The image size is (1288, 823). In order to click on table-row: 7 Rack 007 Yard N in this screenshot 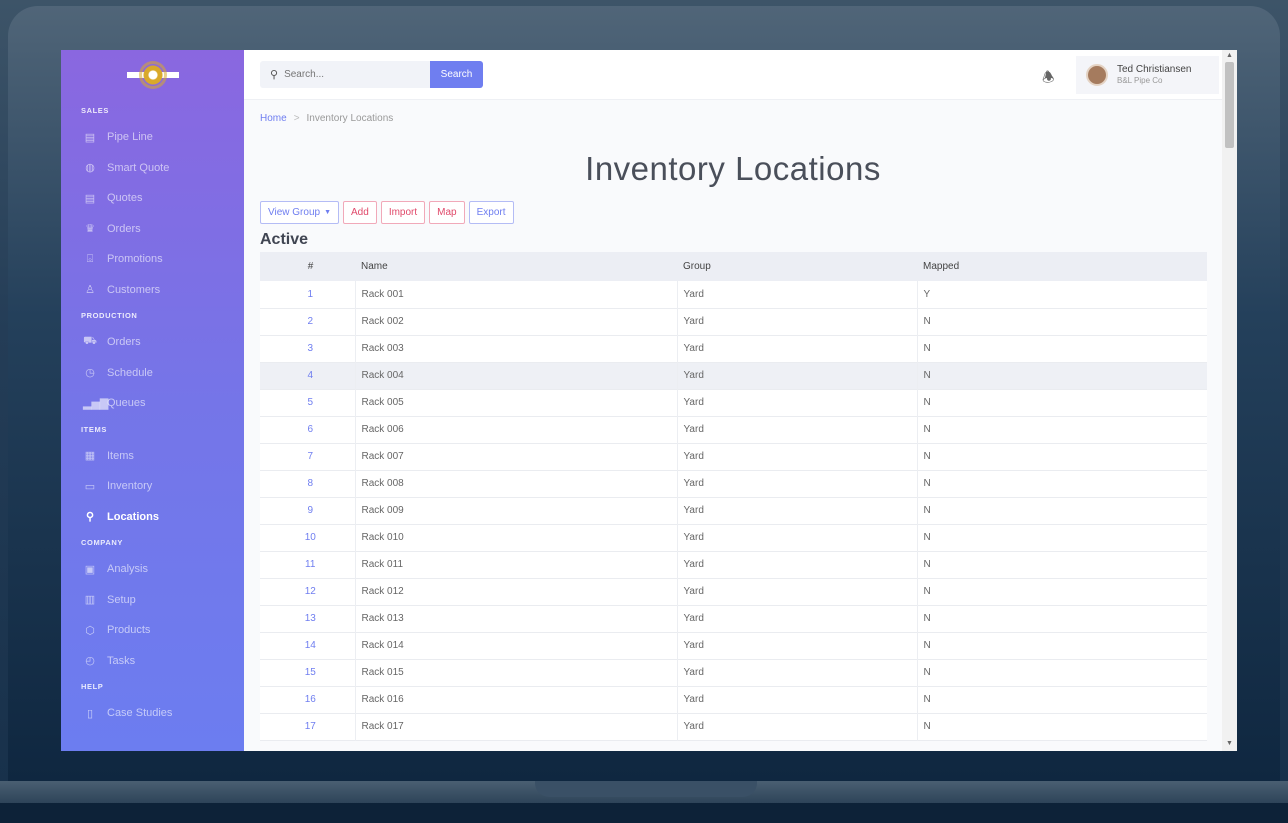, I will do `click(733, 456)`.